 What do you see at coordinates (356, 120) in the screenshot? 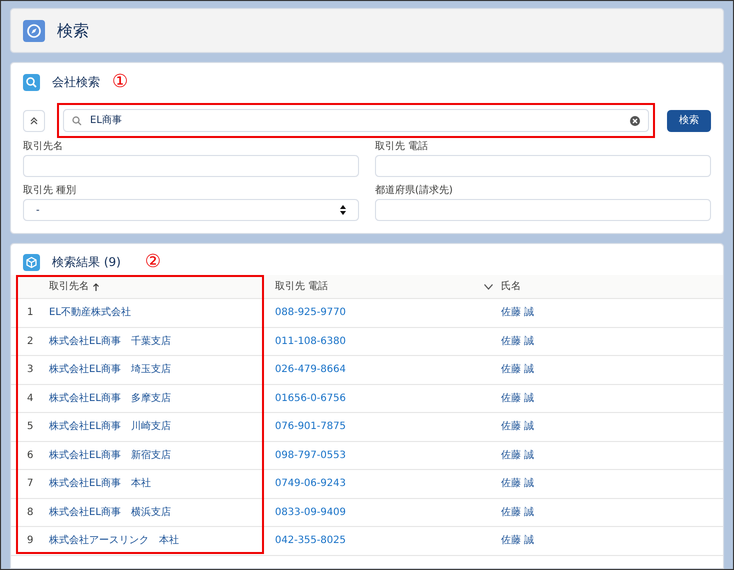
I see `search-field: EL商事` at bounding box center [356, 120].